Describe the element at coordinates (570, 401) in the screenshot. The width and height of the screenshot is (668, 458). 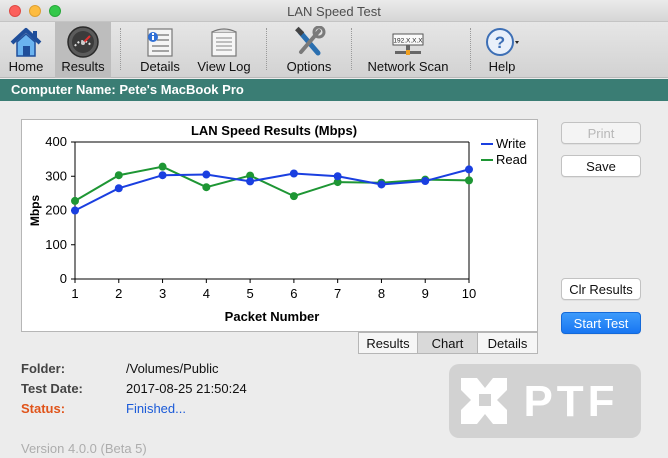
I see `ptf-logo-text: PTF` at that location.